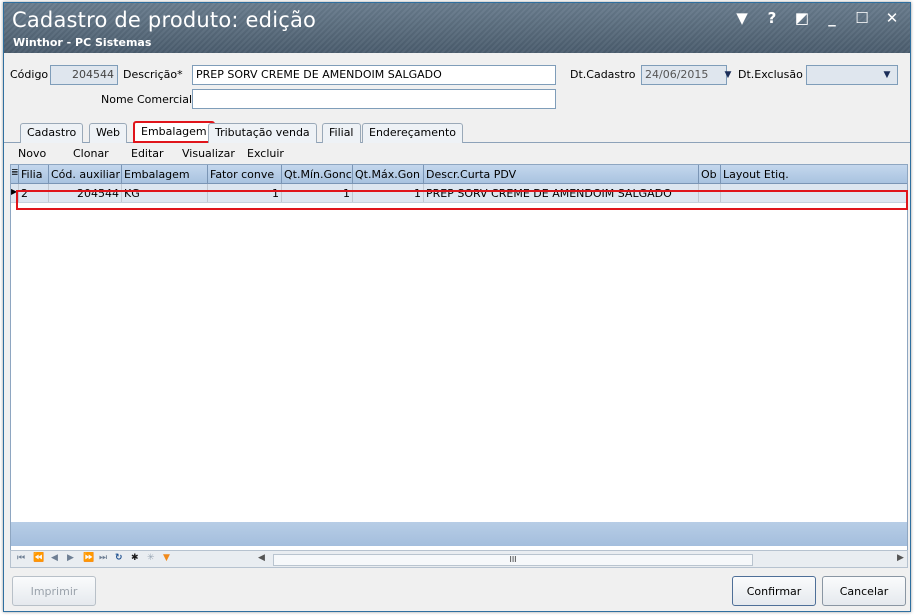  Describe the element at coordinates (892, 18) in the screenshot. I see `close-icon: ✕` at that location.